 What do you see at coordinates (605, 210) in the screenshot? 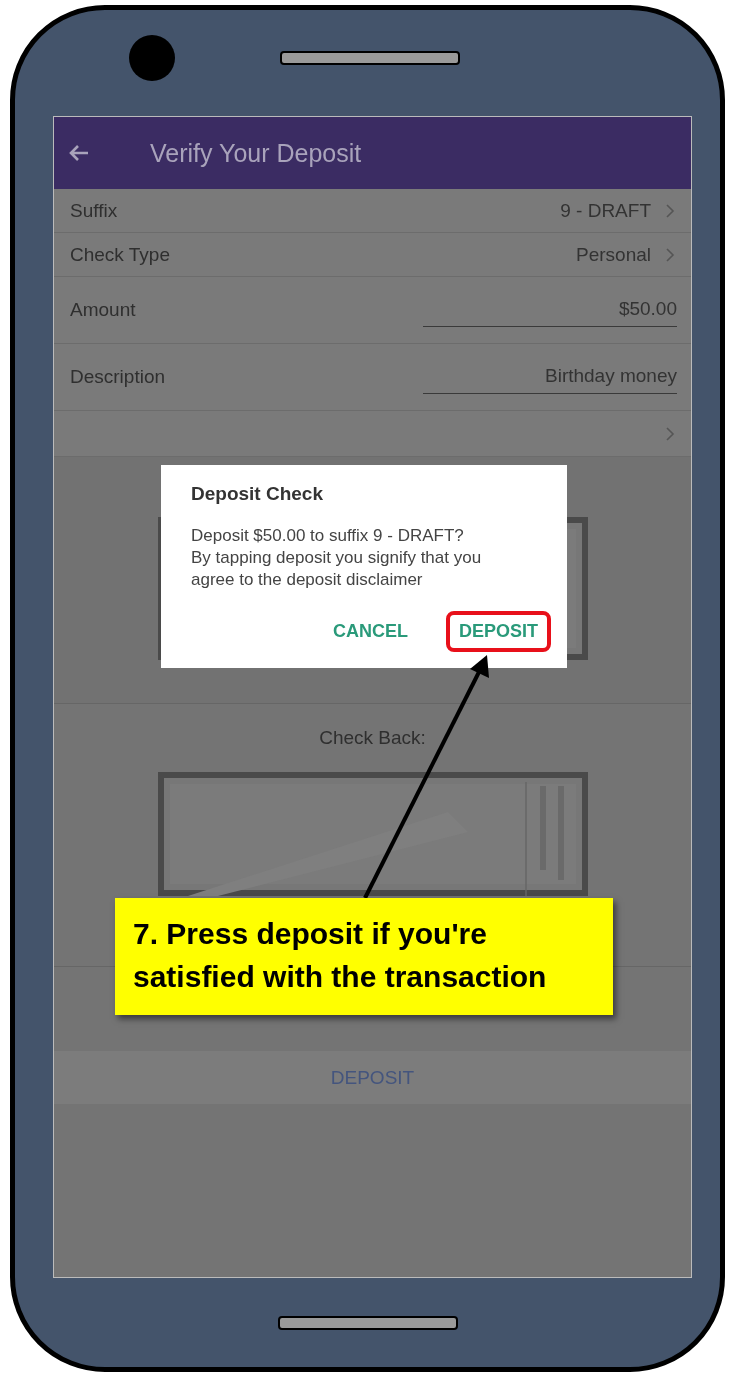
I see `row-value: 9 - DRAFT` at bounding box center [605, 210].